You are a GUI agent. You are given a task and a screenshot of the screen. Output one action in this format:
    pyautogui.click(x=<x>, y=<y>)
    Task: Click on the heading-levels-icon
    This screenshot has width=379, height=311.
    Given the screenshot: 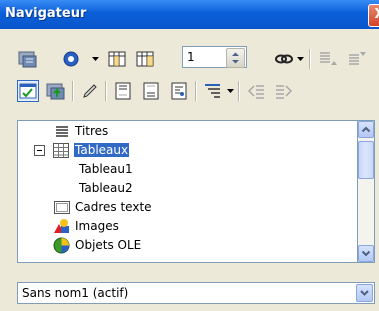 What is the action you would take?
    pyautogui.click(x=213, y=91)
    